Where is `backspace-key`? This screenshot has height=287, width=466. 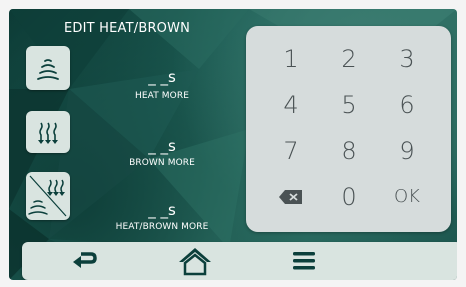
backspace-key is located at coordinates (291, 197).